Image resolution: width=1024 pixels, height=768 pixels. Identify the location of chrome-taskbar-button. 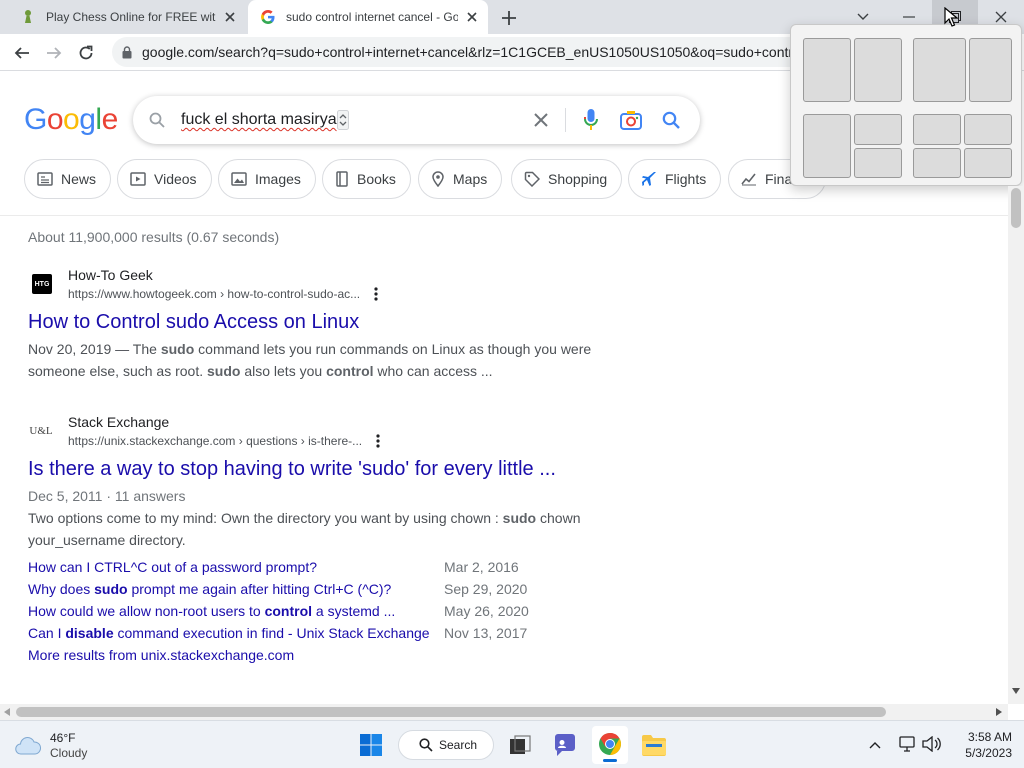
(610, 745).